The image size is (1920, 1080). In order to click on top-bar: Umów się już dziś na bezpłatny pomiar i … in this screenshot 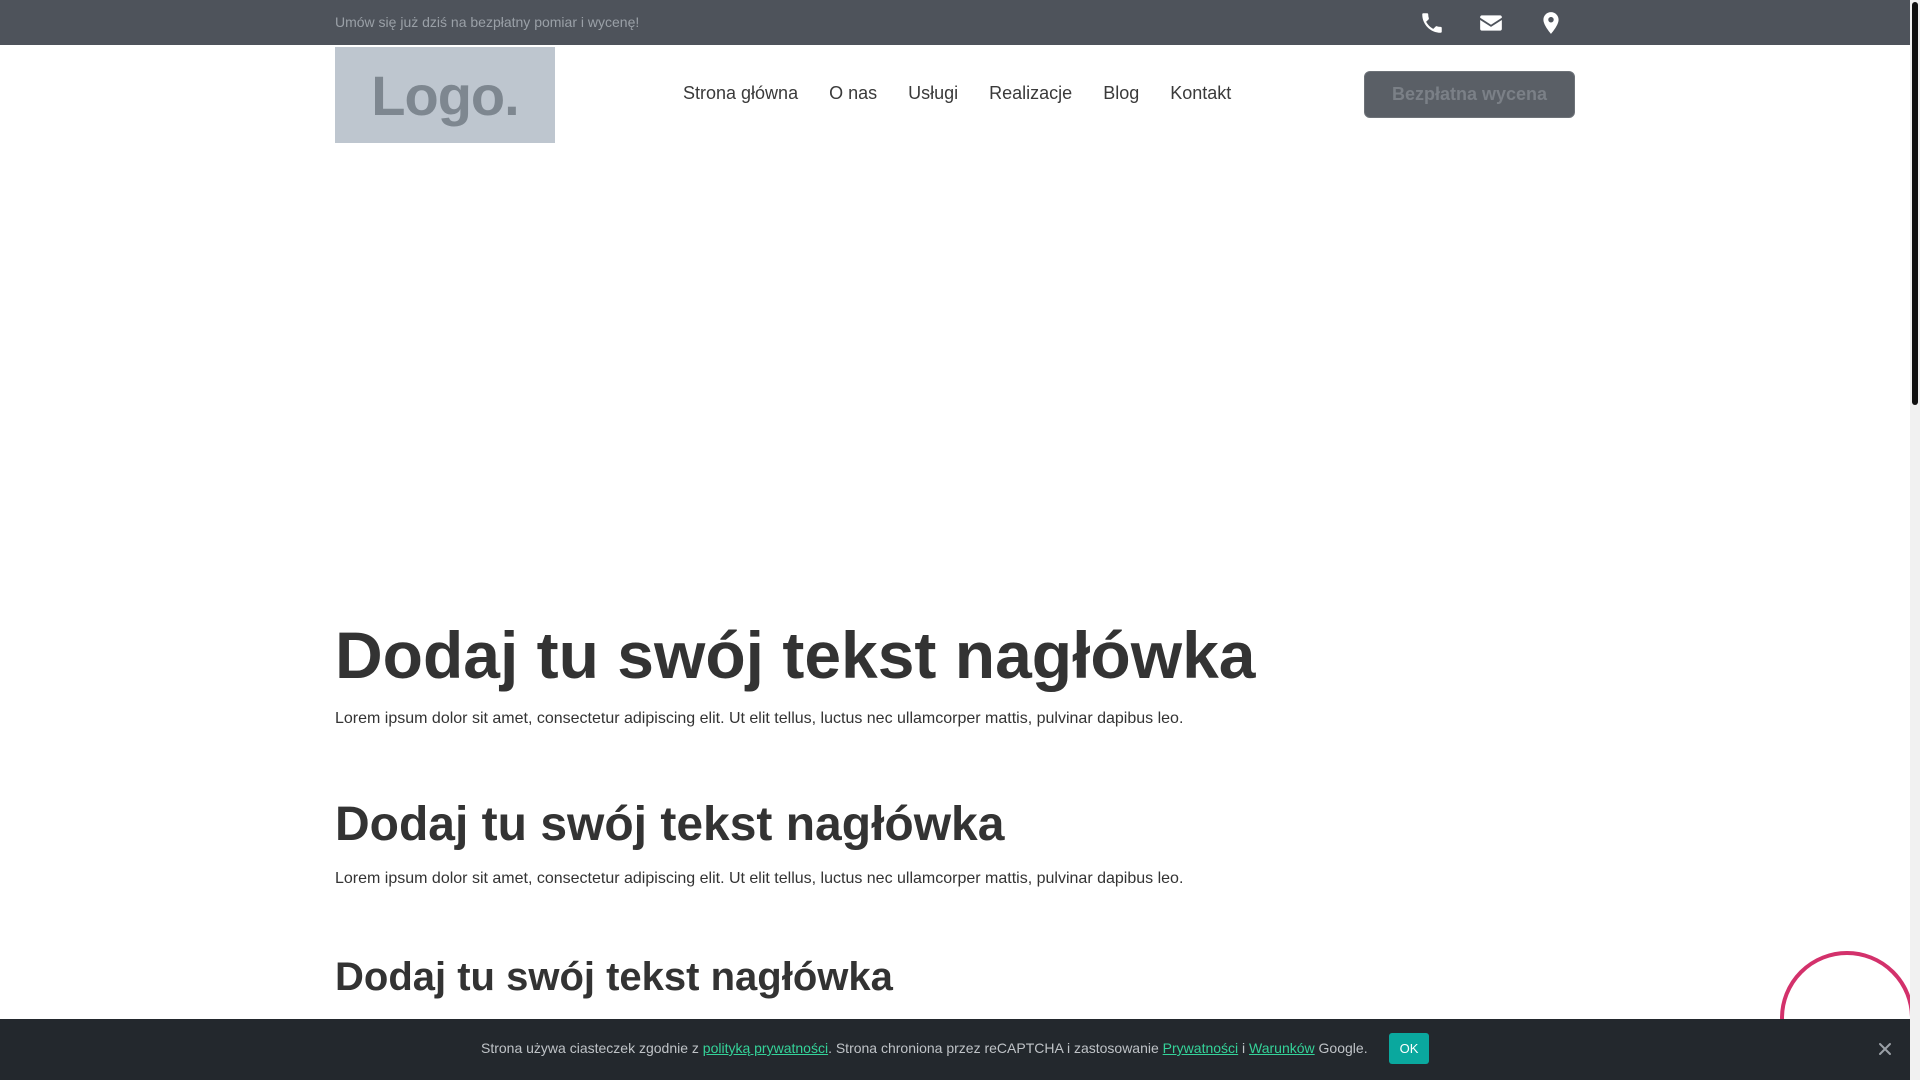, I will do `click(955, 22)`.